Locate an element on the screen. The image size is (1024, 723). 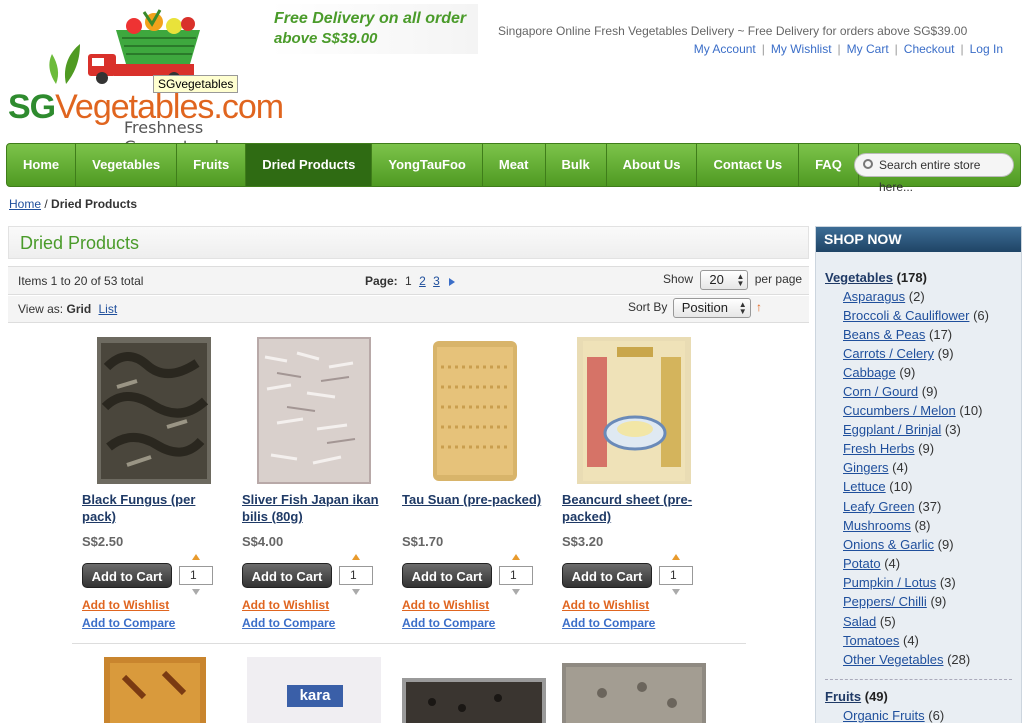
page-1: 1 is located at coordinates (408, 281).